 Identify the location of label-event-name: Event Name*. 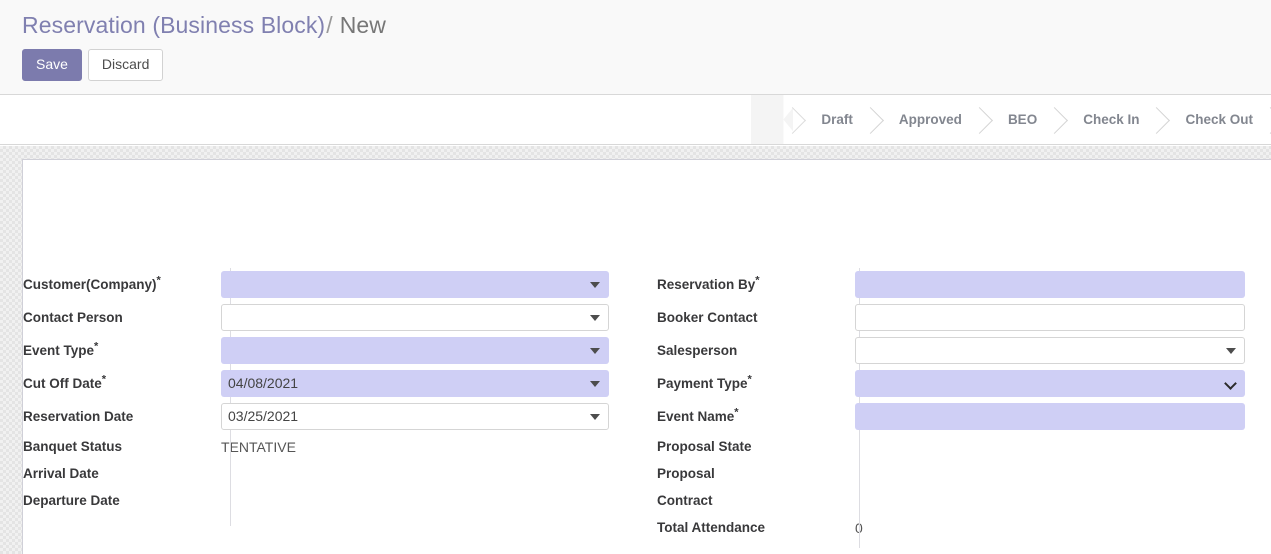
(756, 416).